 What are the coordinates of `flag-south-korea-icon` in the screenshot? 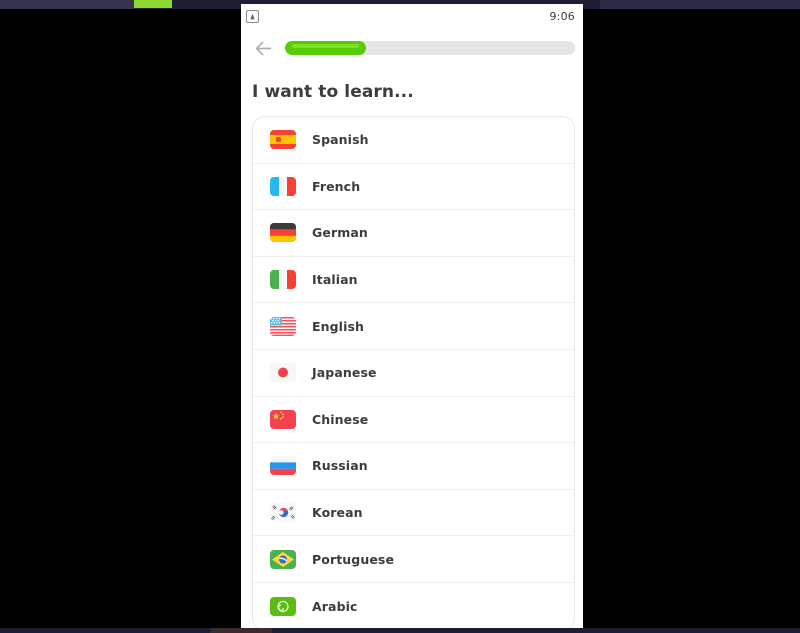 It's located at (283, 513).